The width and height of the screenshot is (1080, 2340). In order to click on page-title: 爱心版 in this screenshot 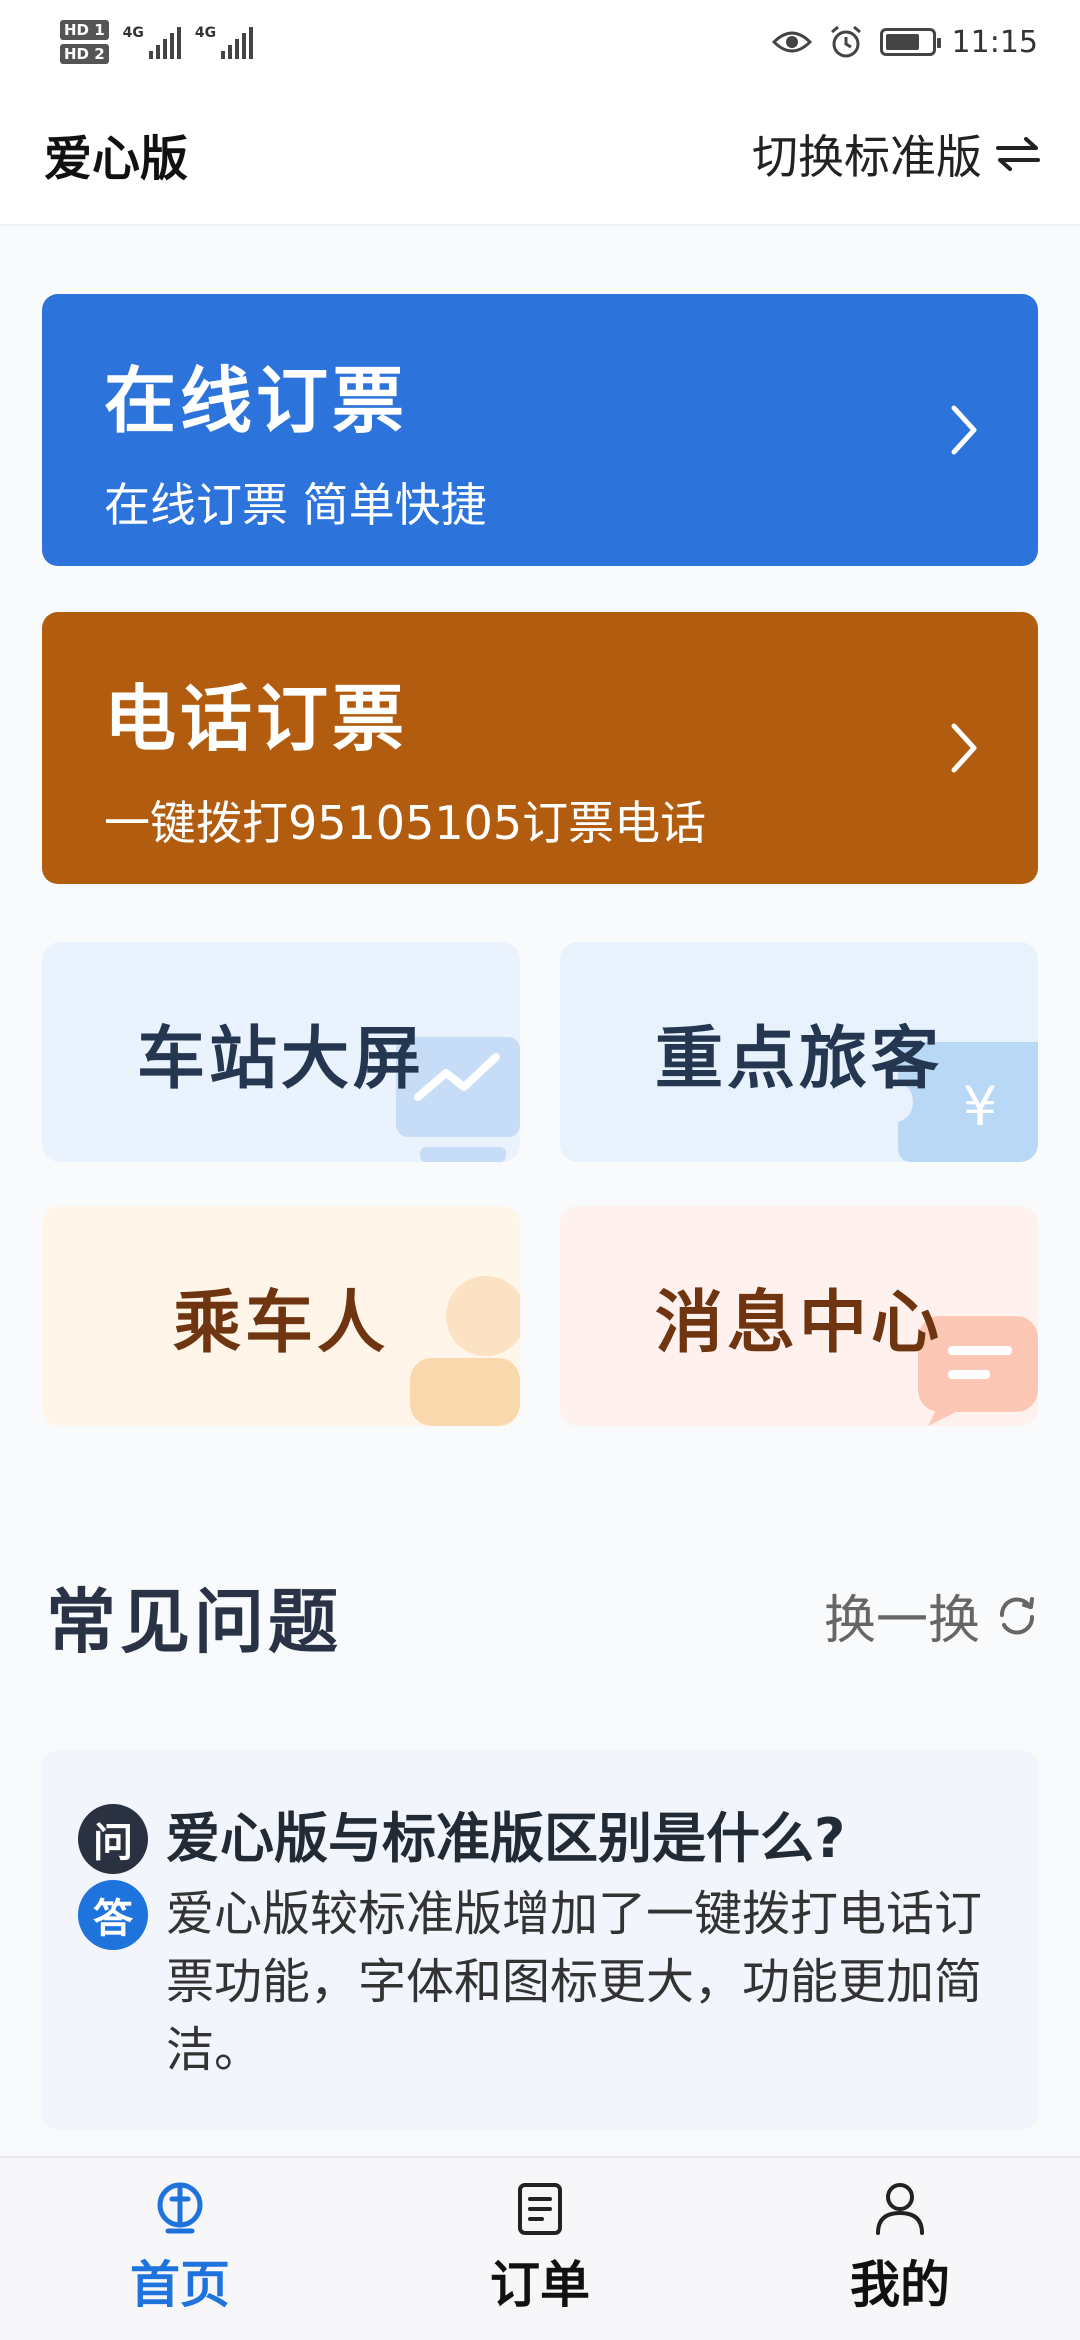, I will do `click(116, 159)`.